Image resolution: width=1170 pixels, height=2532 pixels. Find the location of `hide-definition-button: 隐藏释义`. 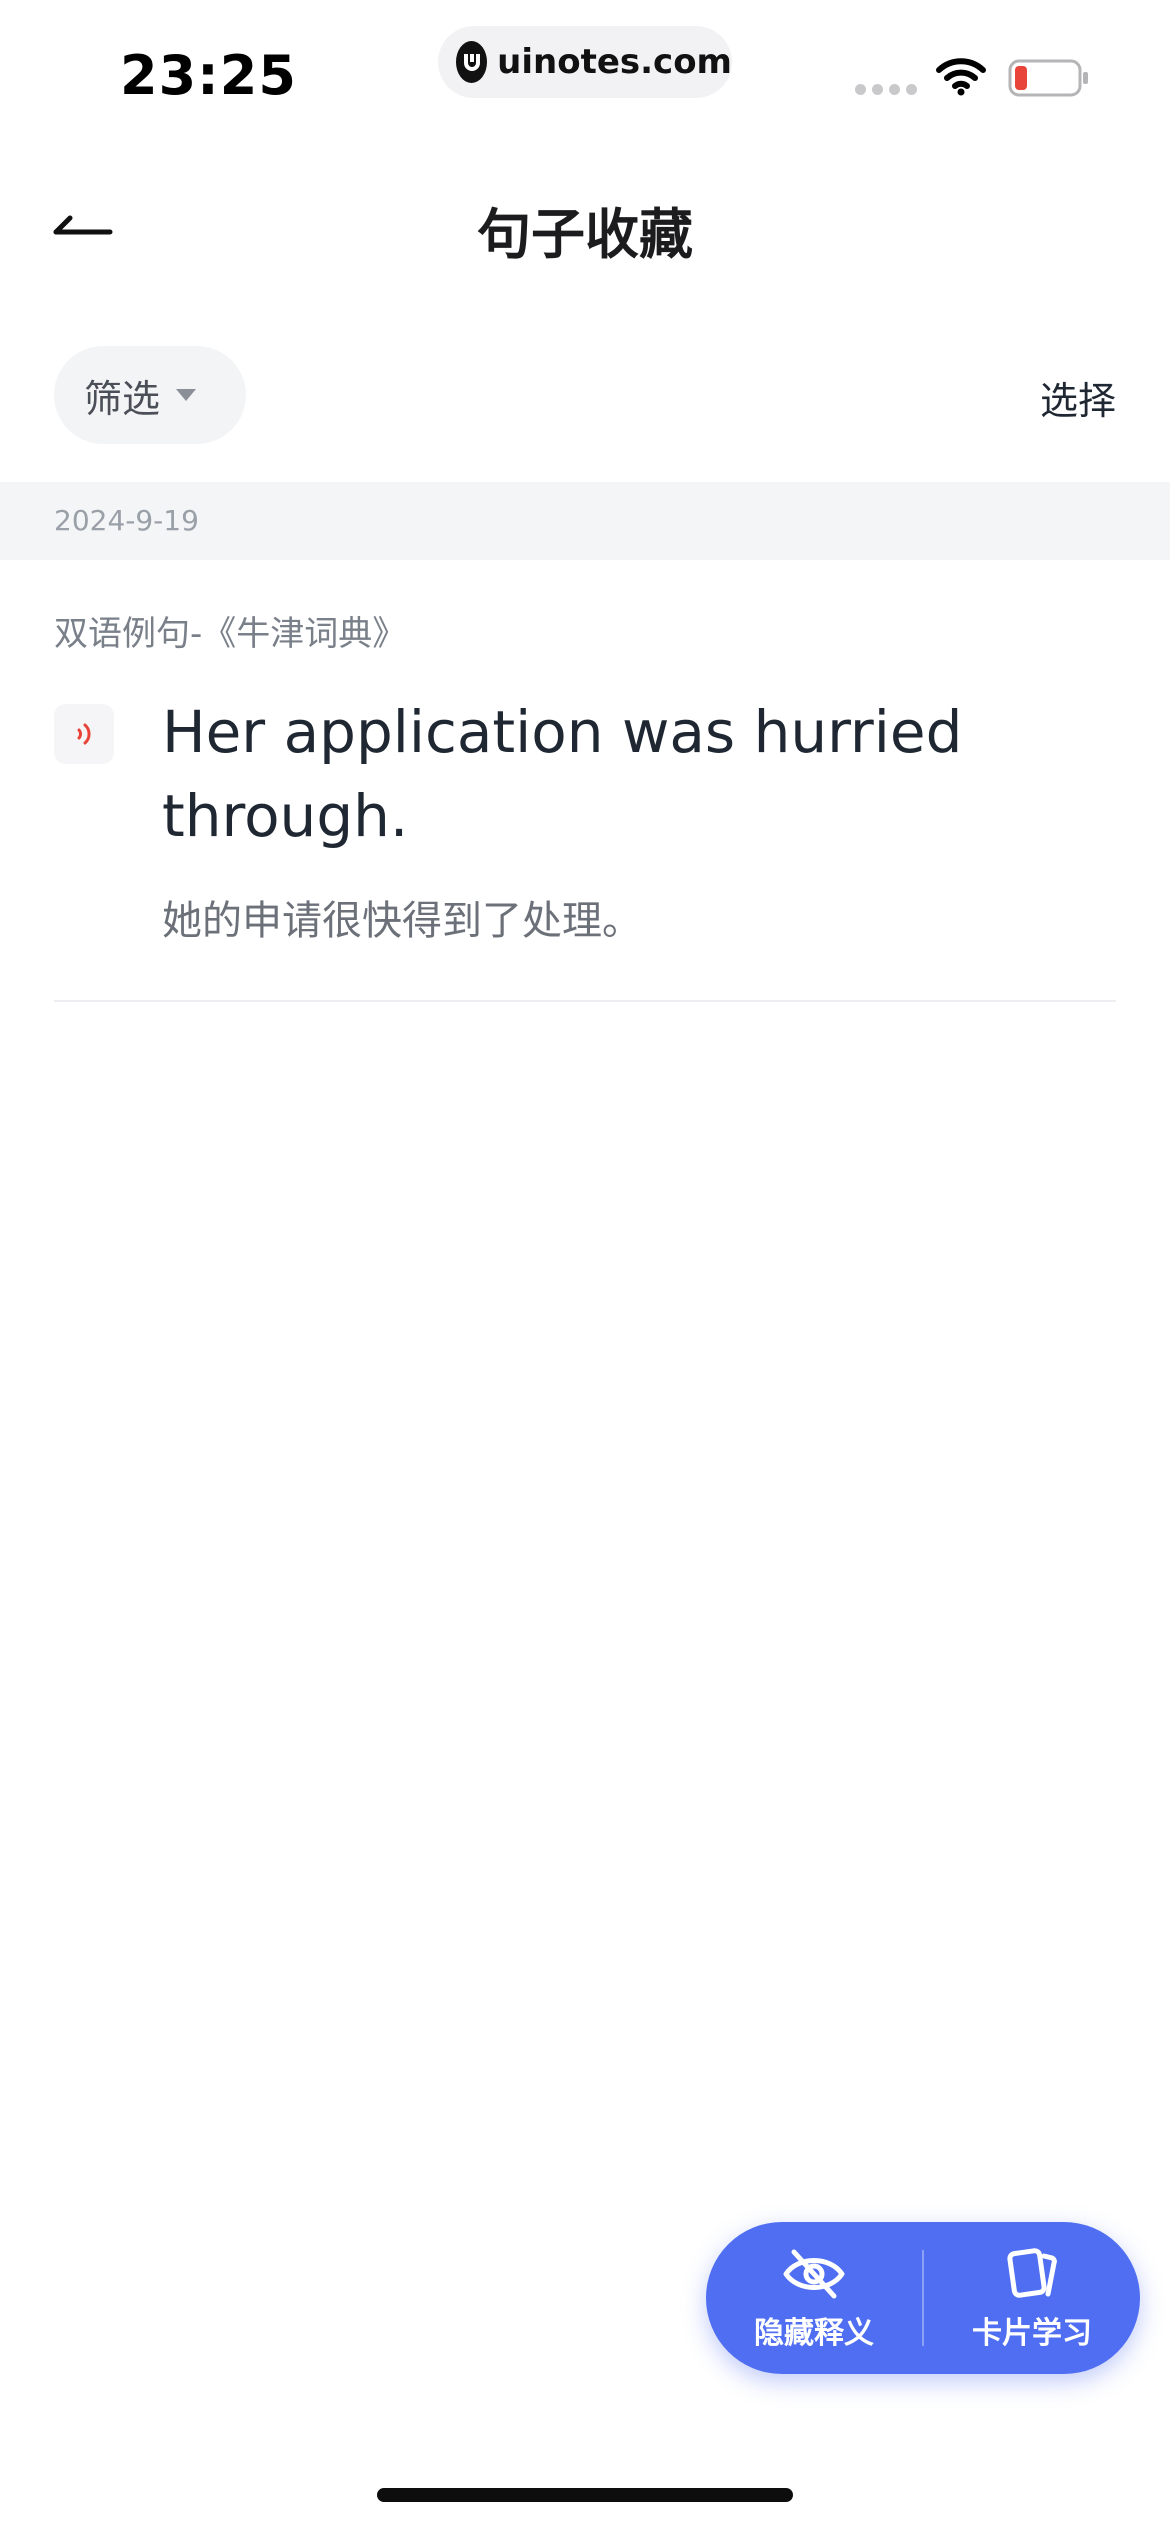

hide-definition-button: 隐藏释义 is located at coordinates (814, 2298).